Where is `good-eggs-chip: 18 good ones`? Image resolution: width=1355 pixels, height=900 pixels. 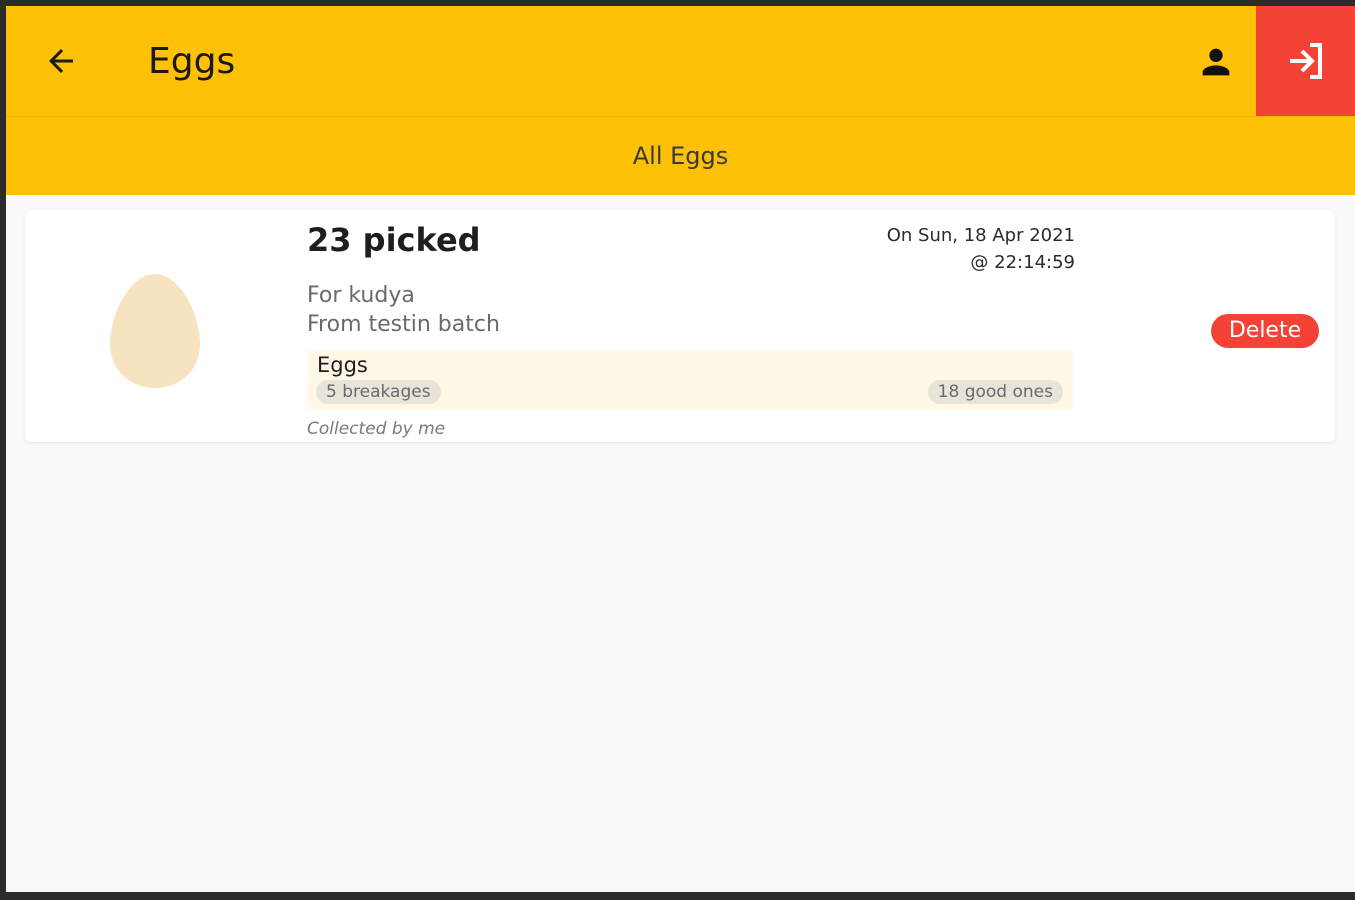 good-eggs-chip: 18 good ones is located at coordinates (995, 392).